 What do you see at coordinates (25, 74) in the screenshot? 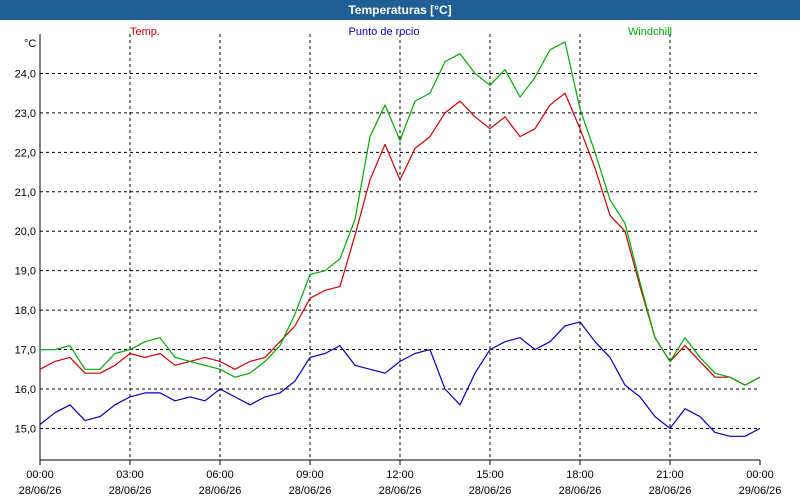
I see `y-tick-label: 24,0` at bounding box center [25, 74].